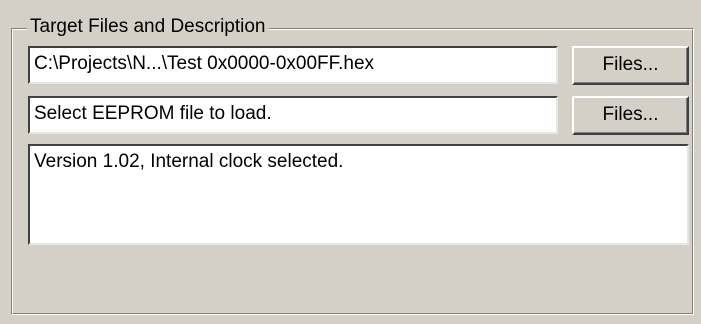  What do you see at coordinates (293, 65) in the screenshot?
I see `flash-file-path-field: C:\Projects\N...\Test 0x0000-0x00FF.hex` at bounding box center [293, 65].